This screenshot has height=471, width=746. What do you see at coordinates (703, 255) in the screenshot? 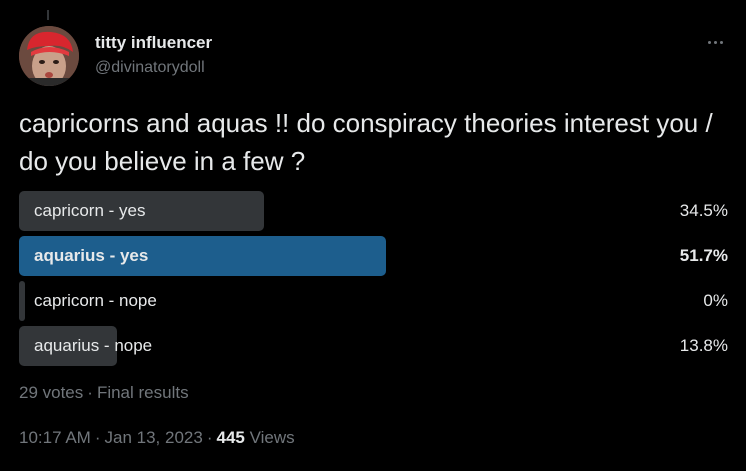
I see `poll-option-percent: 51.7%` at bounding box center [703, 255].